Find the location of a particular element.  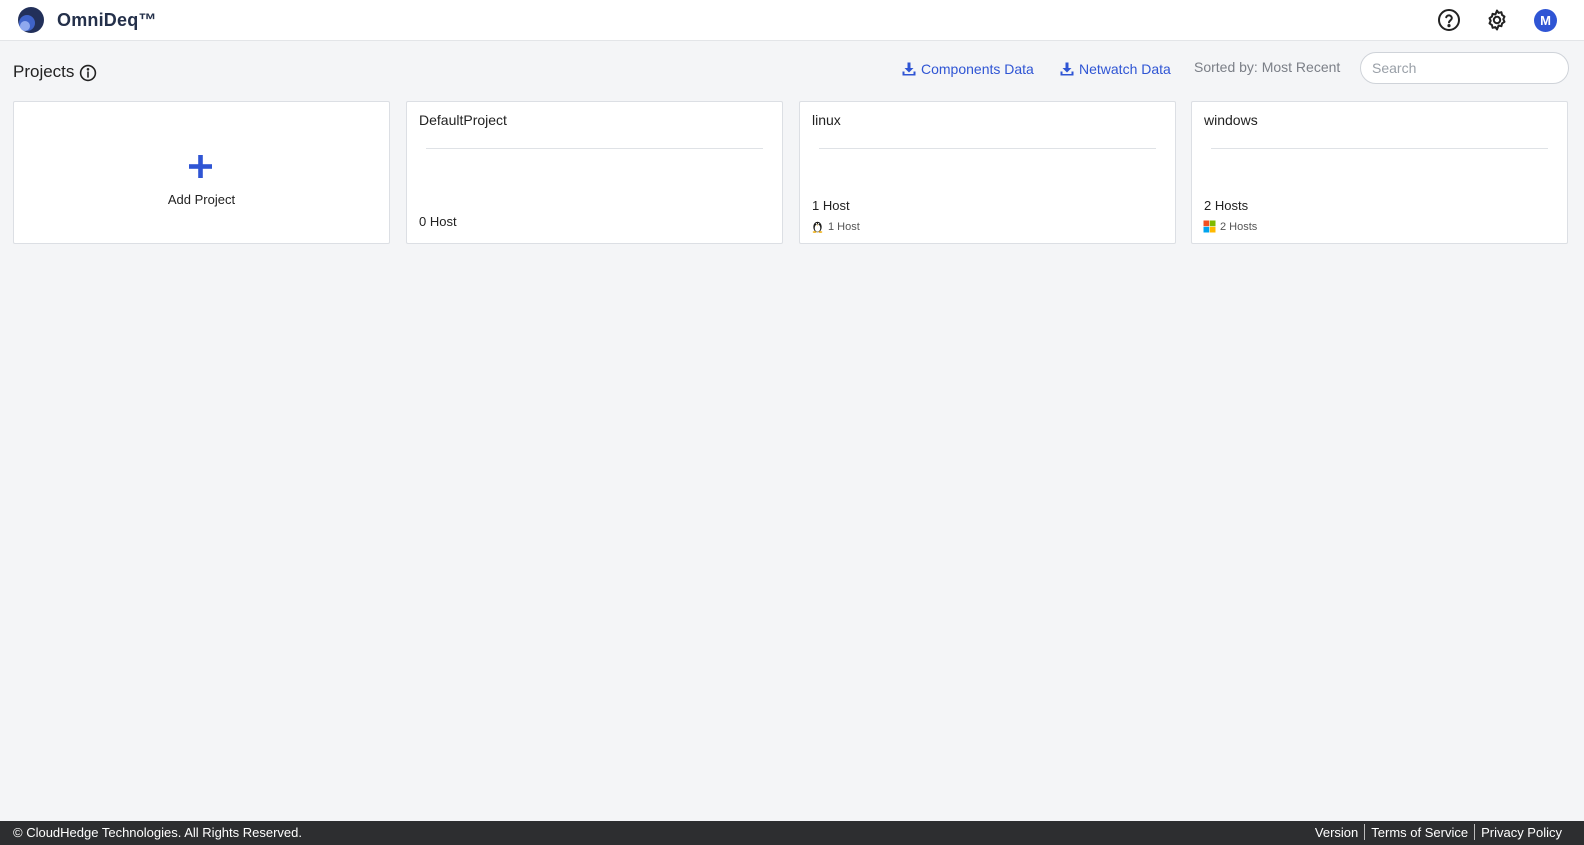

footer-links: Version Terms of Service Privacy Policy is located at coordinates (1438, 832).